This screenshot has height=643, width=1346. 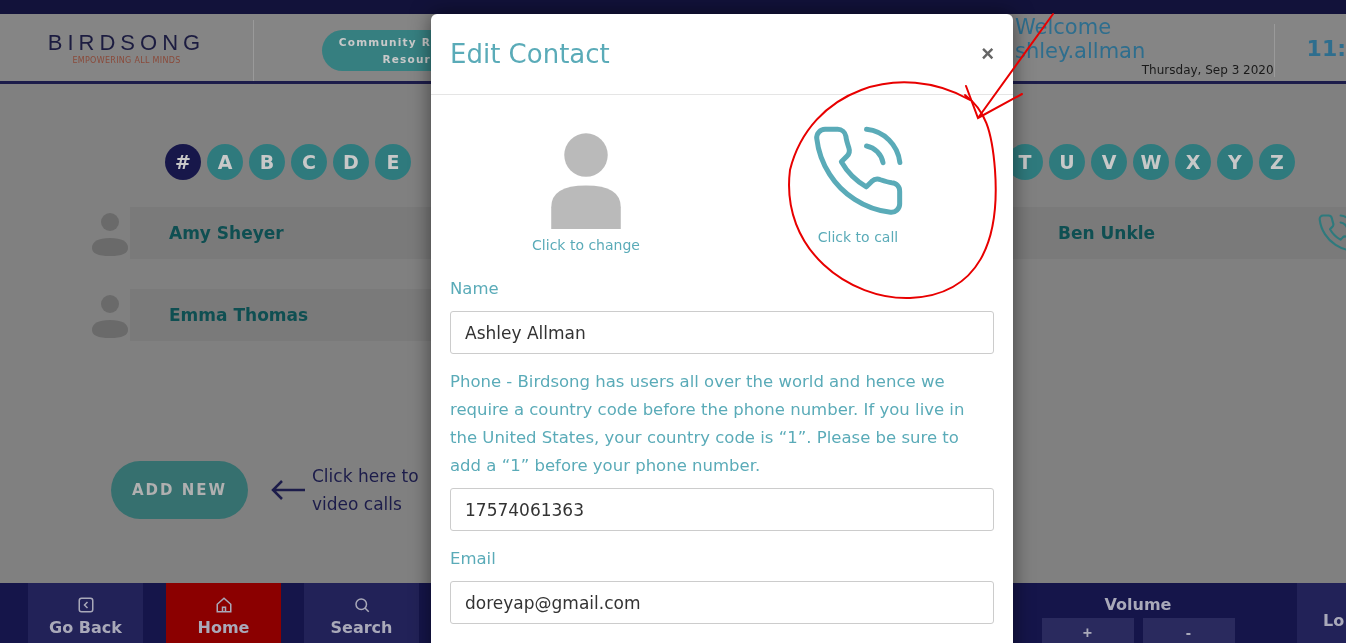 I want to click on logo-text: BIRDSONG, so click(x=126, y=43).